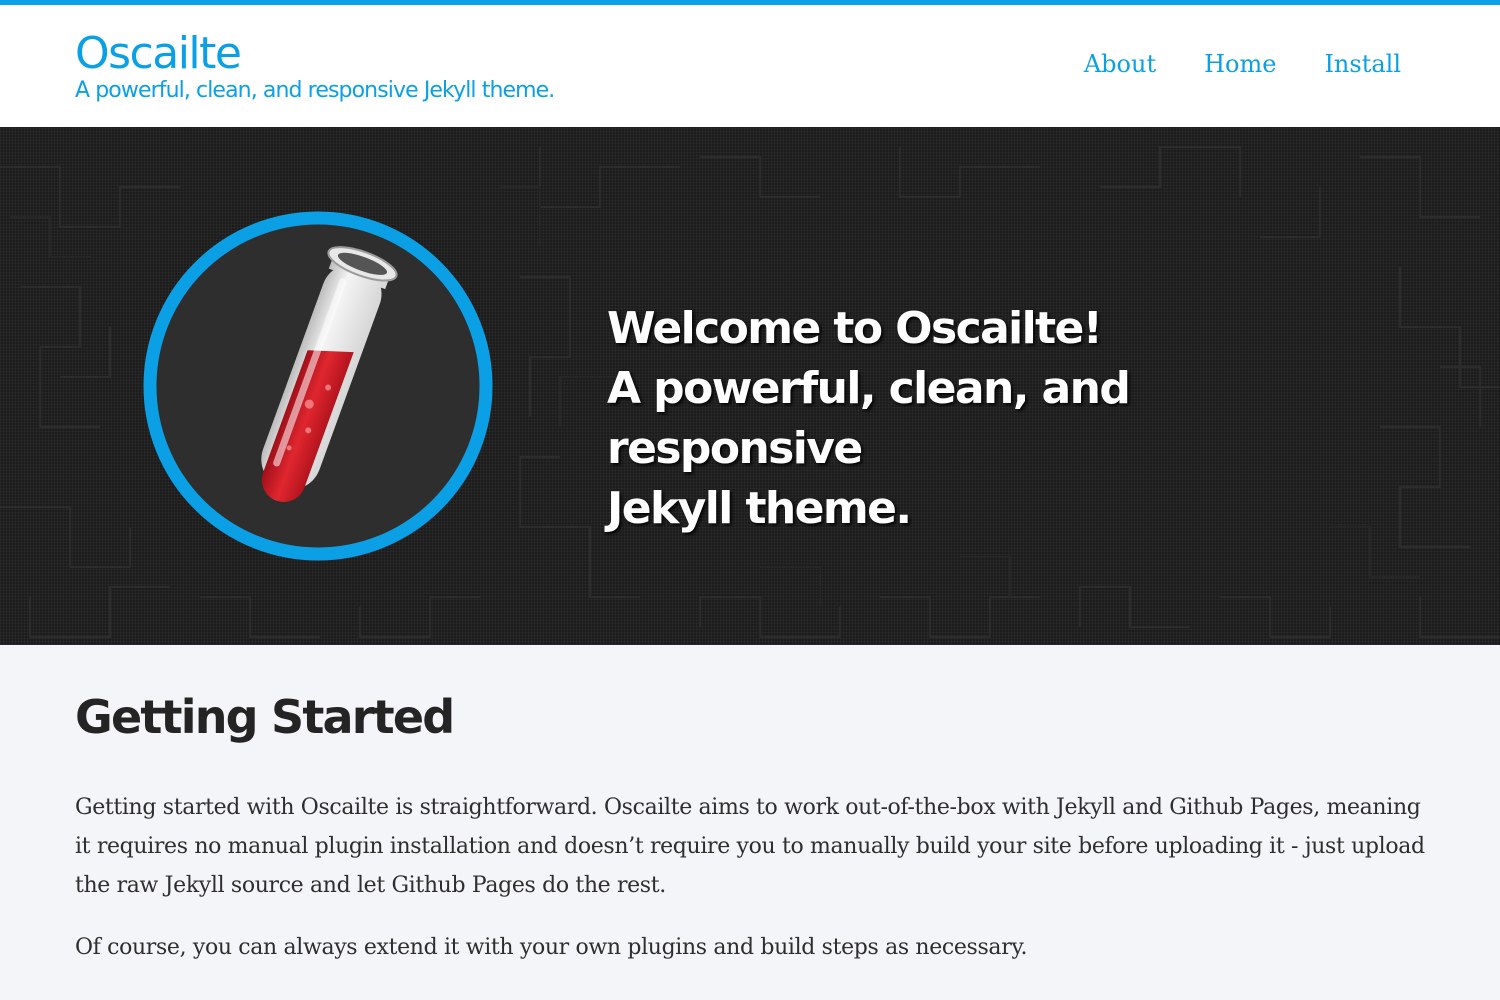  What do you see at coordinates (158, 54) in the screenshot?
I see `site-title-link: Oscailte` at bounding box center [158, 54].